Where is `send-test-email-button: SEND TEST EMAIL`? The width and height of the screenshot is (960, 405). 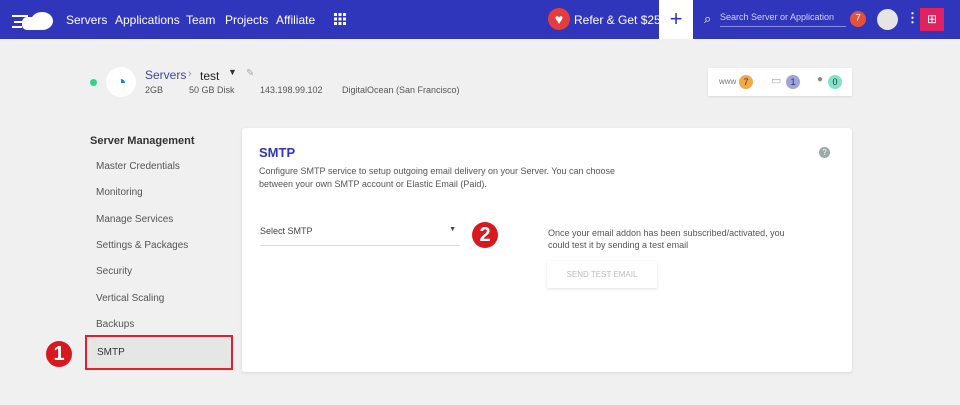 send-test-email-button: SEND TEST EMAIL is located at coordinates (602, 274).